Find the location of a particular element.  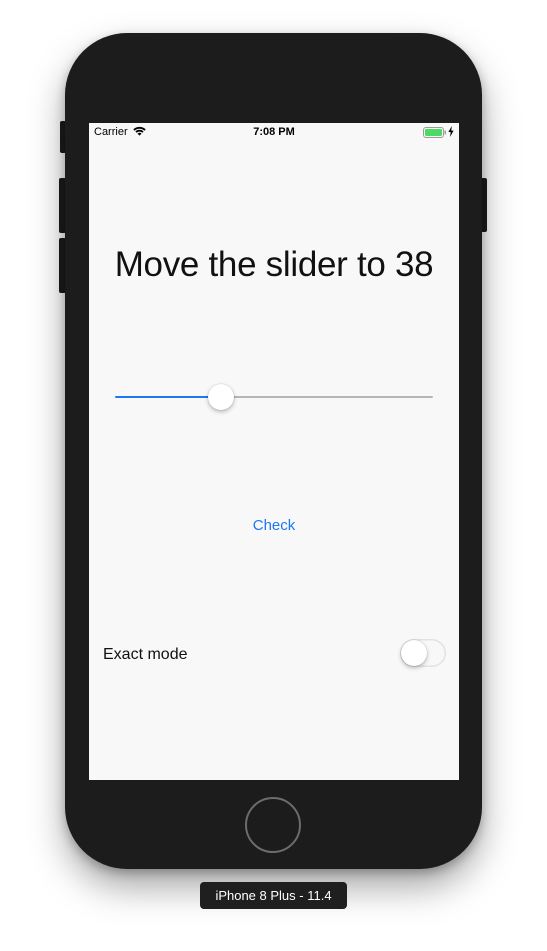

slider-thumb is located at coordinates (220, 397).